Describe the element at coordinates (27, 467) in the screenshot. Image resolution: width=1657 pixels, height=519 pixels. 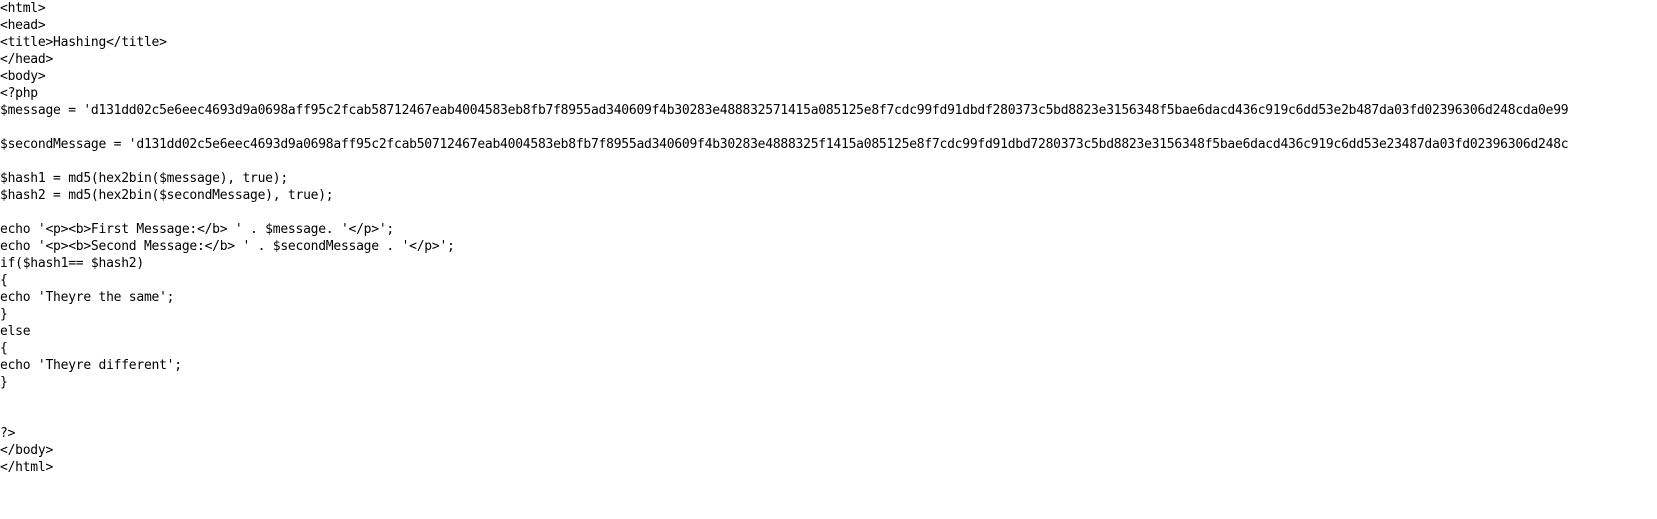
I see `code-line-28: </html>` at that location.